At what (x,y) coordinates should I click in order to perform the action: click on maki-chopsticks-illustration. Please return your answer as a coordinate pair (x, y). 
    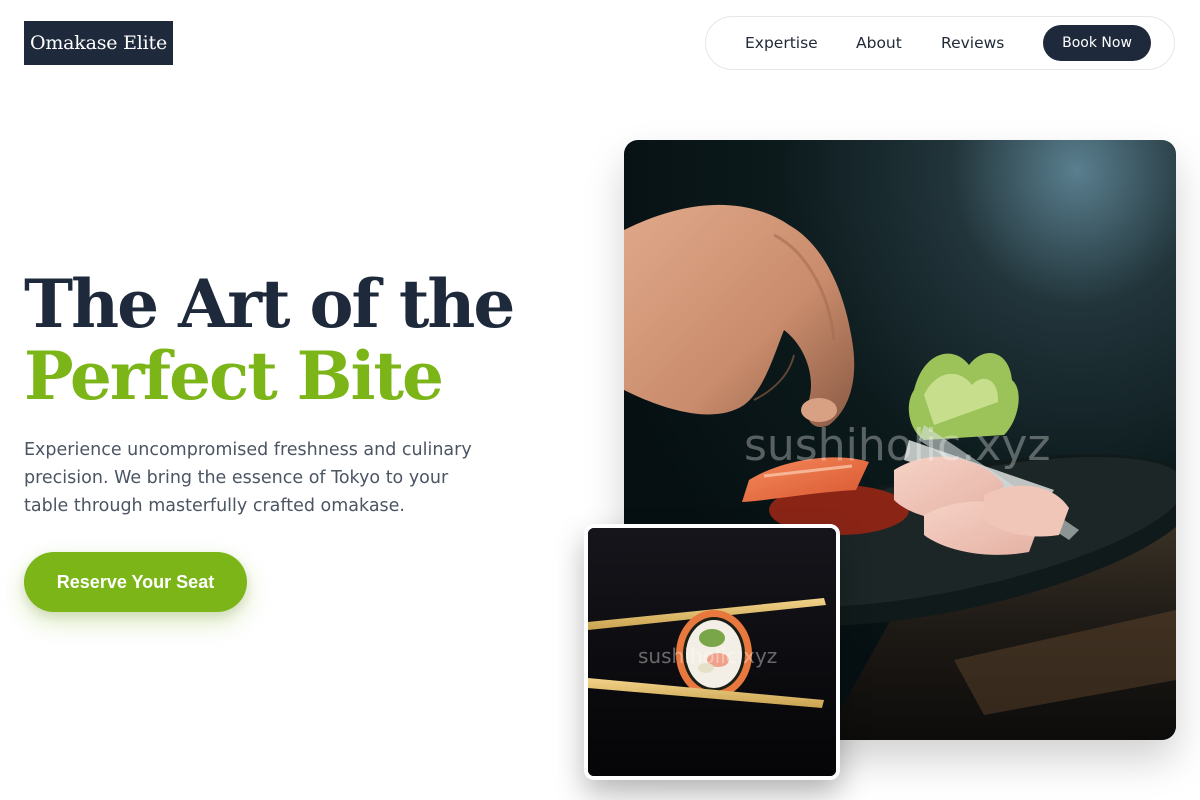
    Looking at the image, I should click on (712, 652).